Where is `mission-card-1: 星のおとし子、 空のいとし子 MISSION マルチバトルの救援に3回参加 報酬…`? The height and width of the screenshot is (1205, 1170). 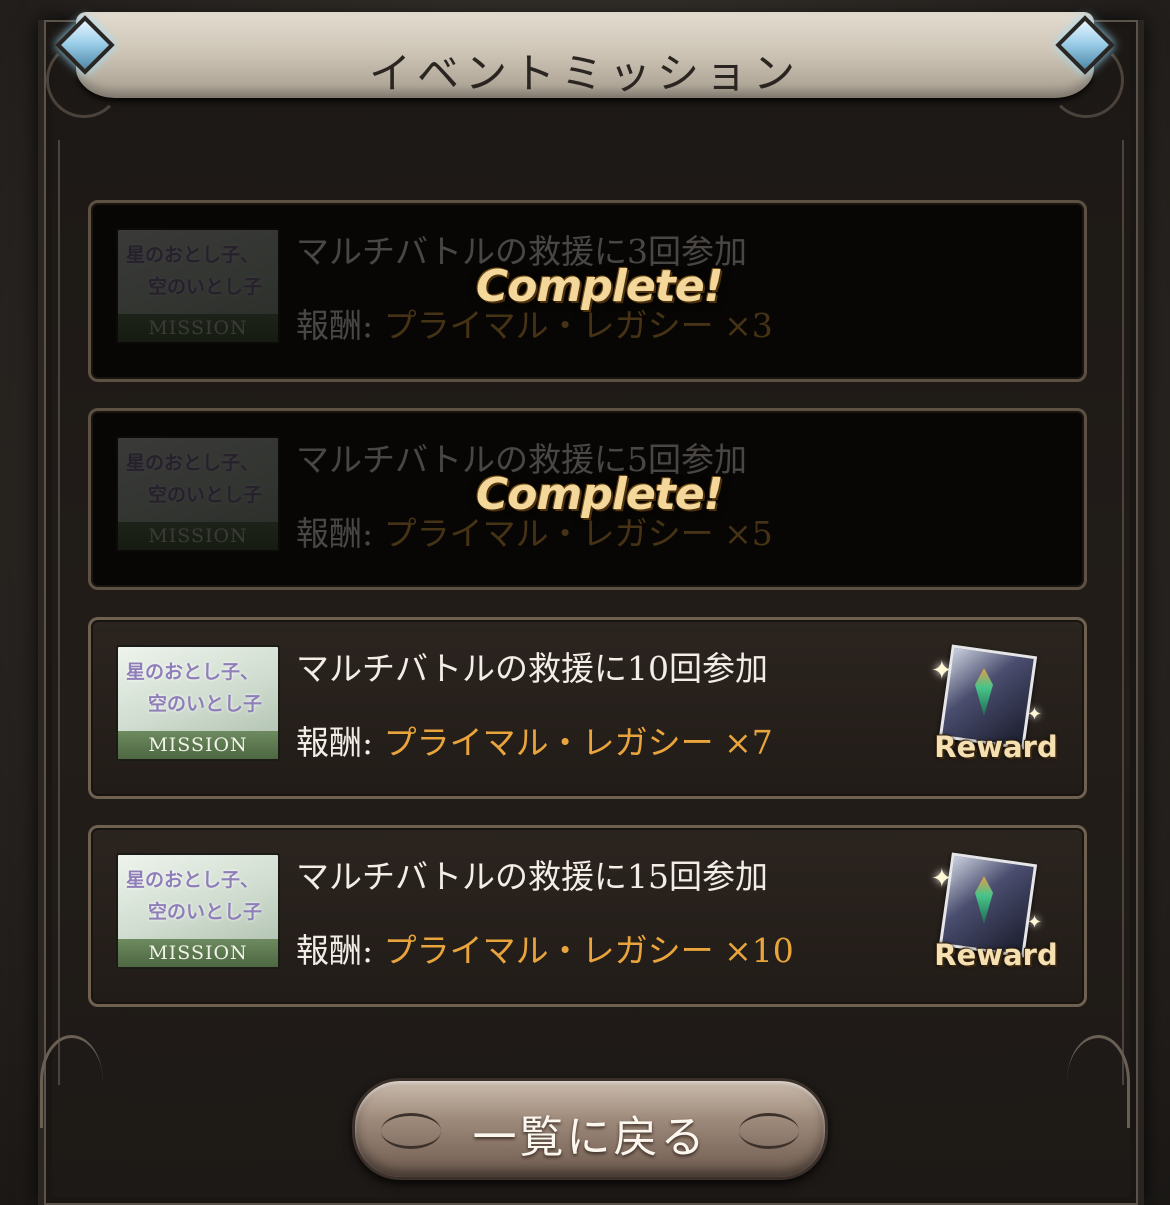
mission-card-1: 星のおとし子、 空のいとし子 MISSION マルチバトルの救援に3回参加 報酬… is located at coordinates (587, 291).